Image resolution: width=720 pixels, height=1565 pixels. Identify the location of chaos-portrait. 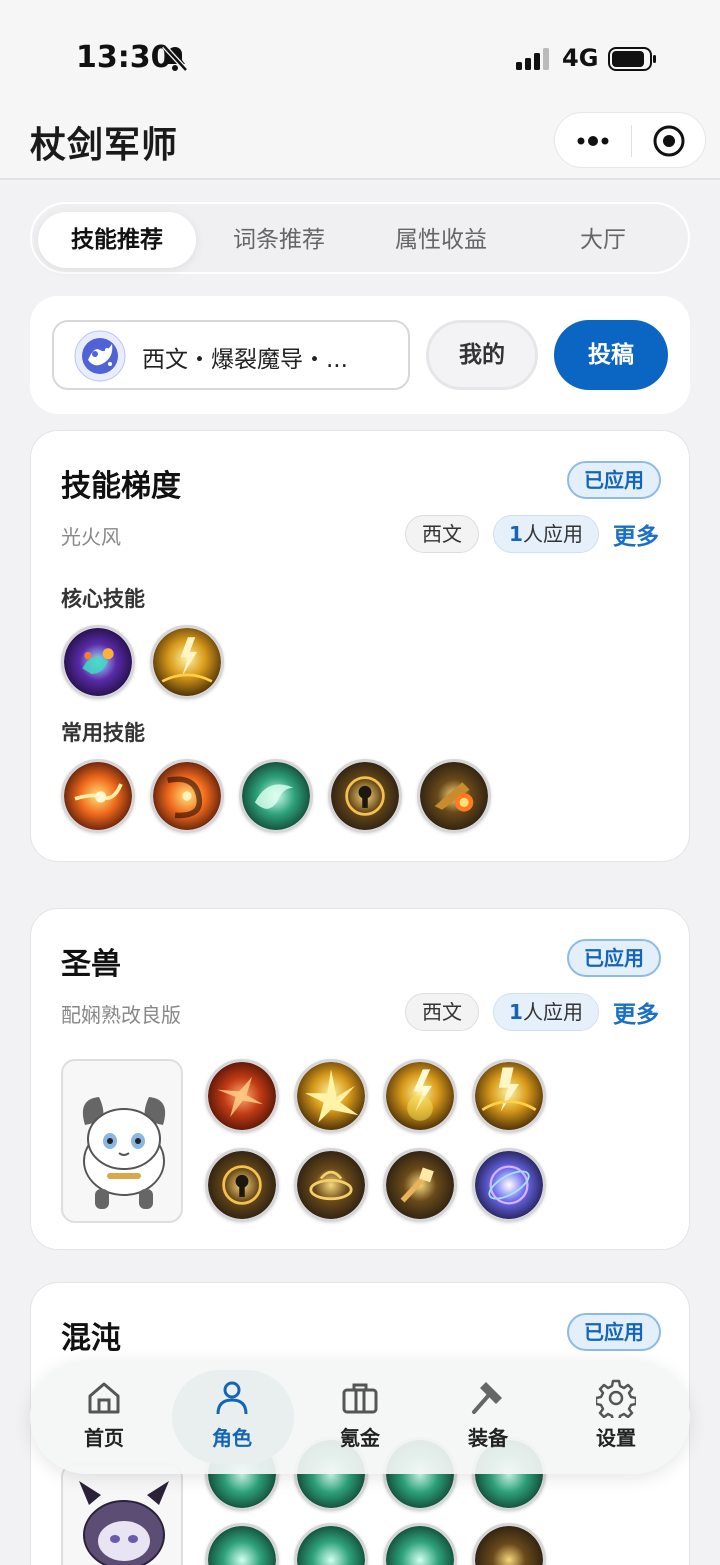
(122, 1514).